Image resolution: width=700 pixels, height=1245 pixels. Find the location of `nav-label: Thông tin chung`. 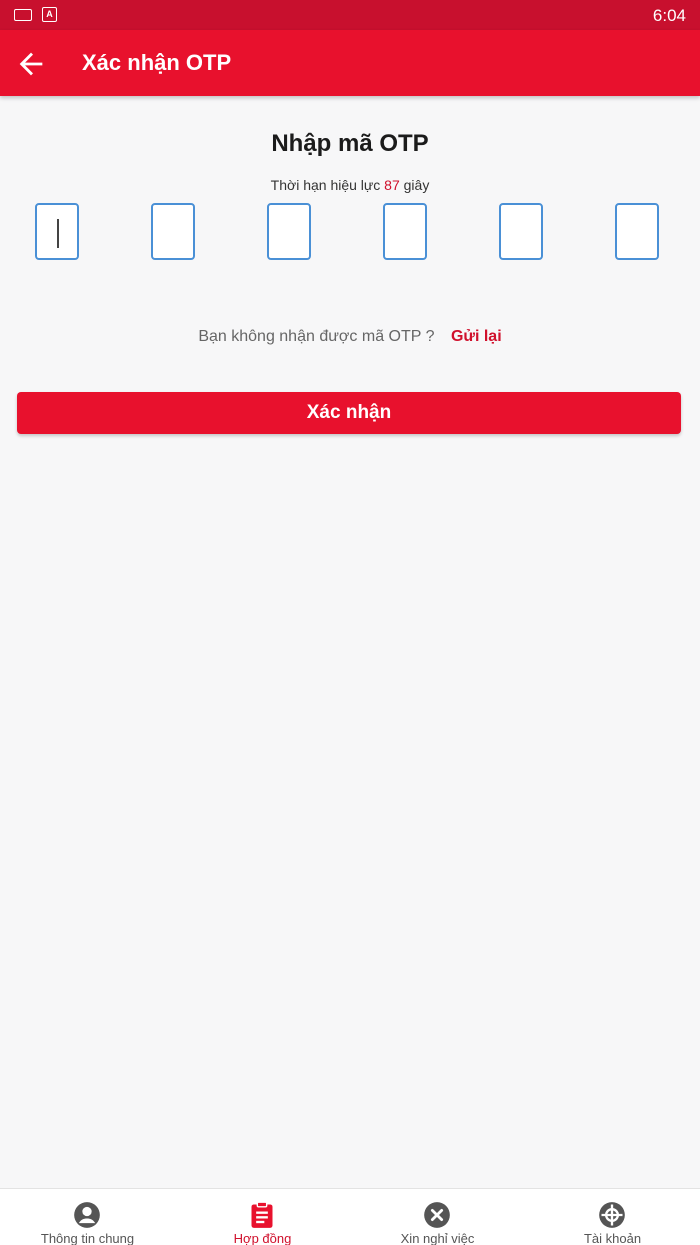

nav-label: Thông tin chung is located at coordinates (87, 1238).